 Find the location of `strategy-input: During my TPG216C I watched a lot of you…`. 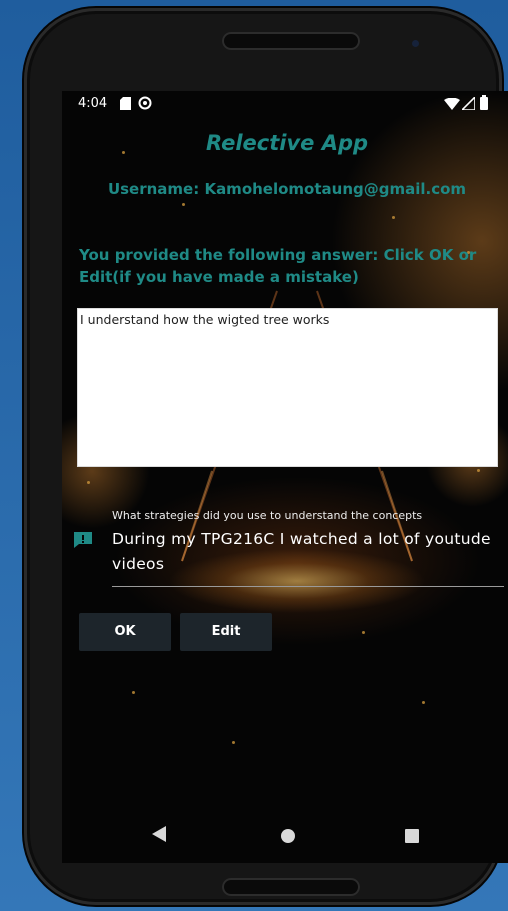

strategy-input: During my TPG216C I watched a lot of you… is located at coordinates (307, 552).